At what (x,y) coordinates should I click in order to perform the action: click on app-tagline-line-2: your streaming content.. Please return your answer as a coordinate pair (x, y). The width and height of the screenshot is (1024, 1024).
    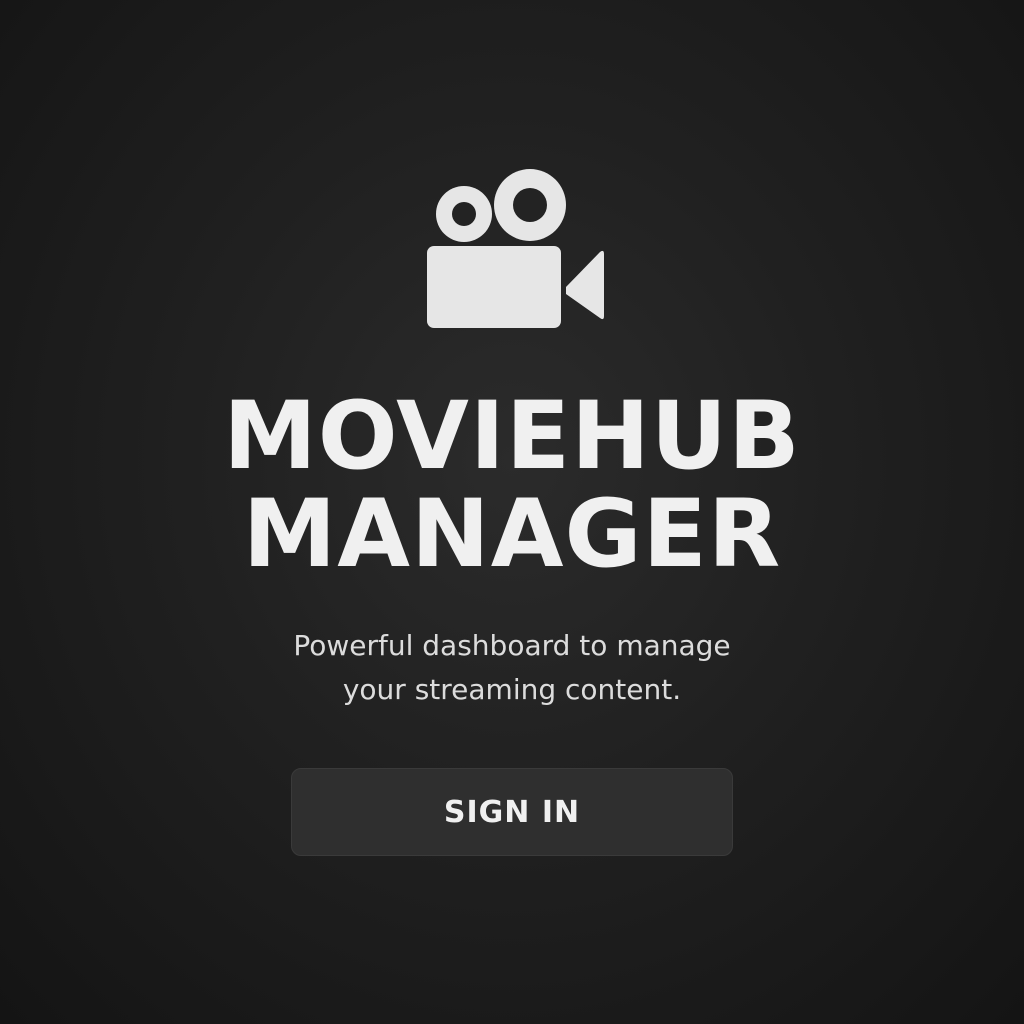
    Looking at the image, I should click on (512, 689).